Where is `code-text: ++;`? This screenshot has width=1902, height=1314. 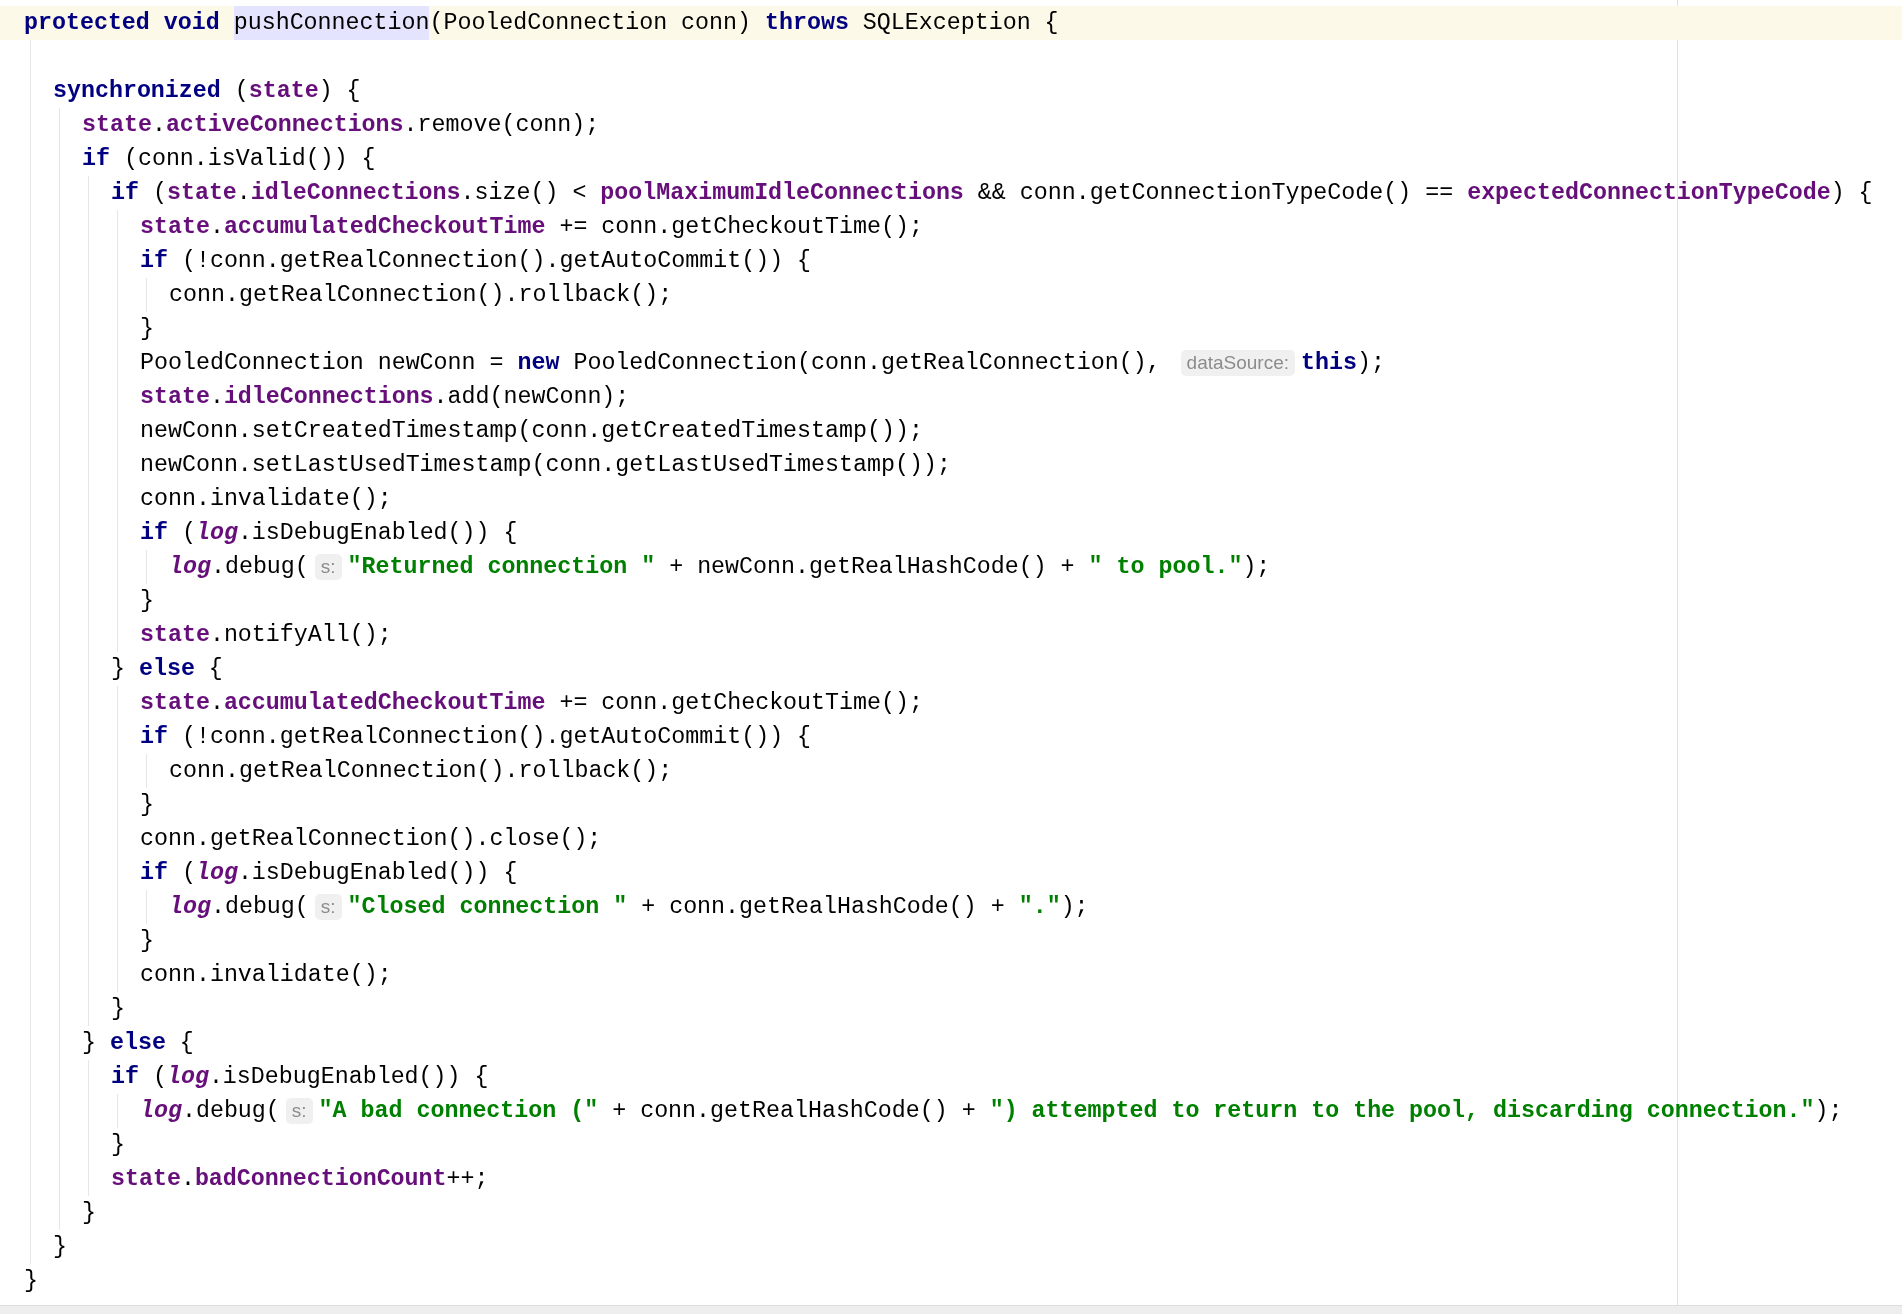
code-text: ++; is located at coordinates (467, 1179).